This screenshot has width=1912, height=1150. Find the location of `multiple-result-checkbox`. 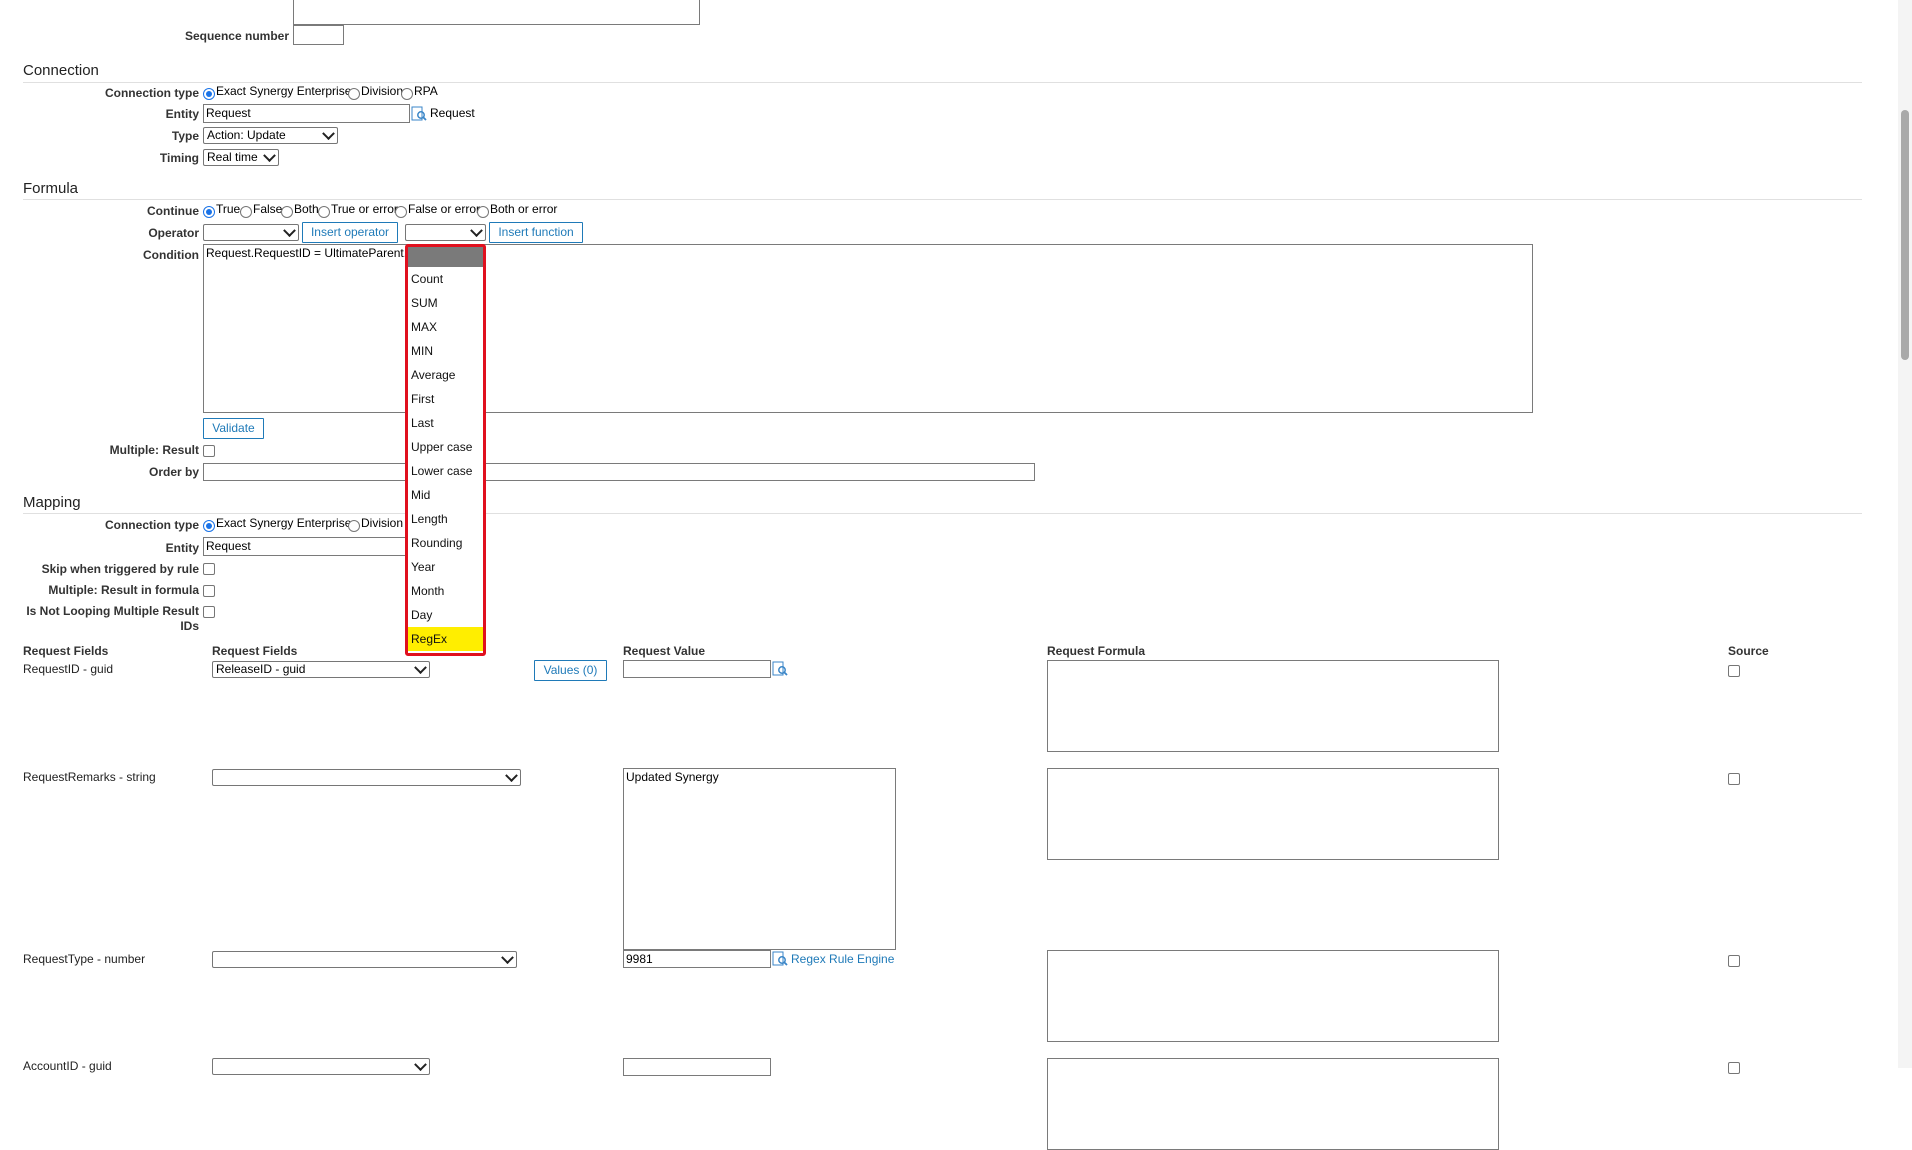

multiple-result-checkbox is located at coordinates (209, 451).